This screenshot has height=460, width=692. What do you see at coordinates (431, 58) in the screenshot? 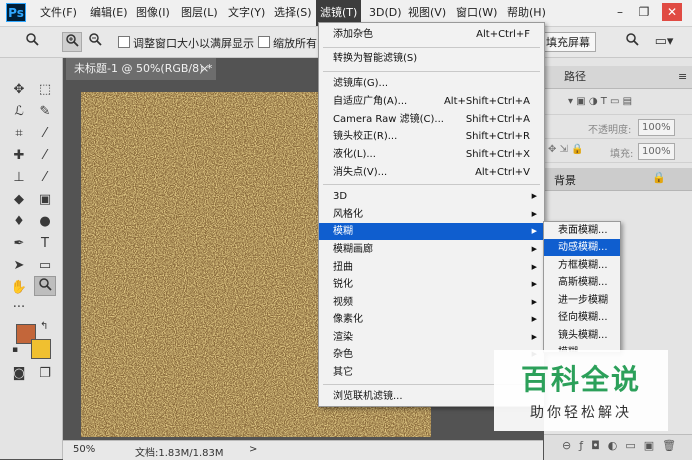
I see `menu-item-convert-smart-filter: 转换为智能滤镜(S)` at bounding box center [431, 58].